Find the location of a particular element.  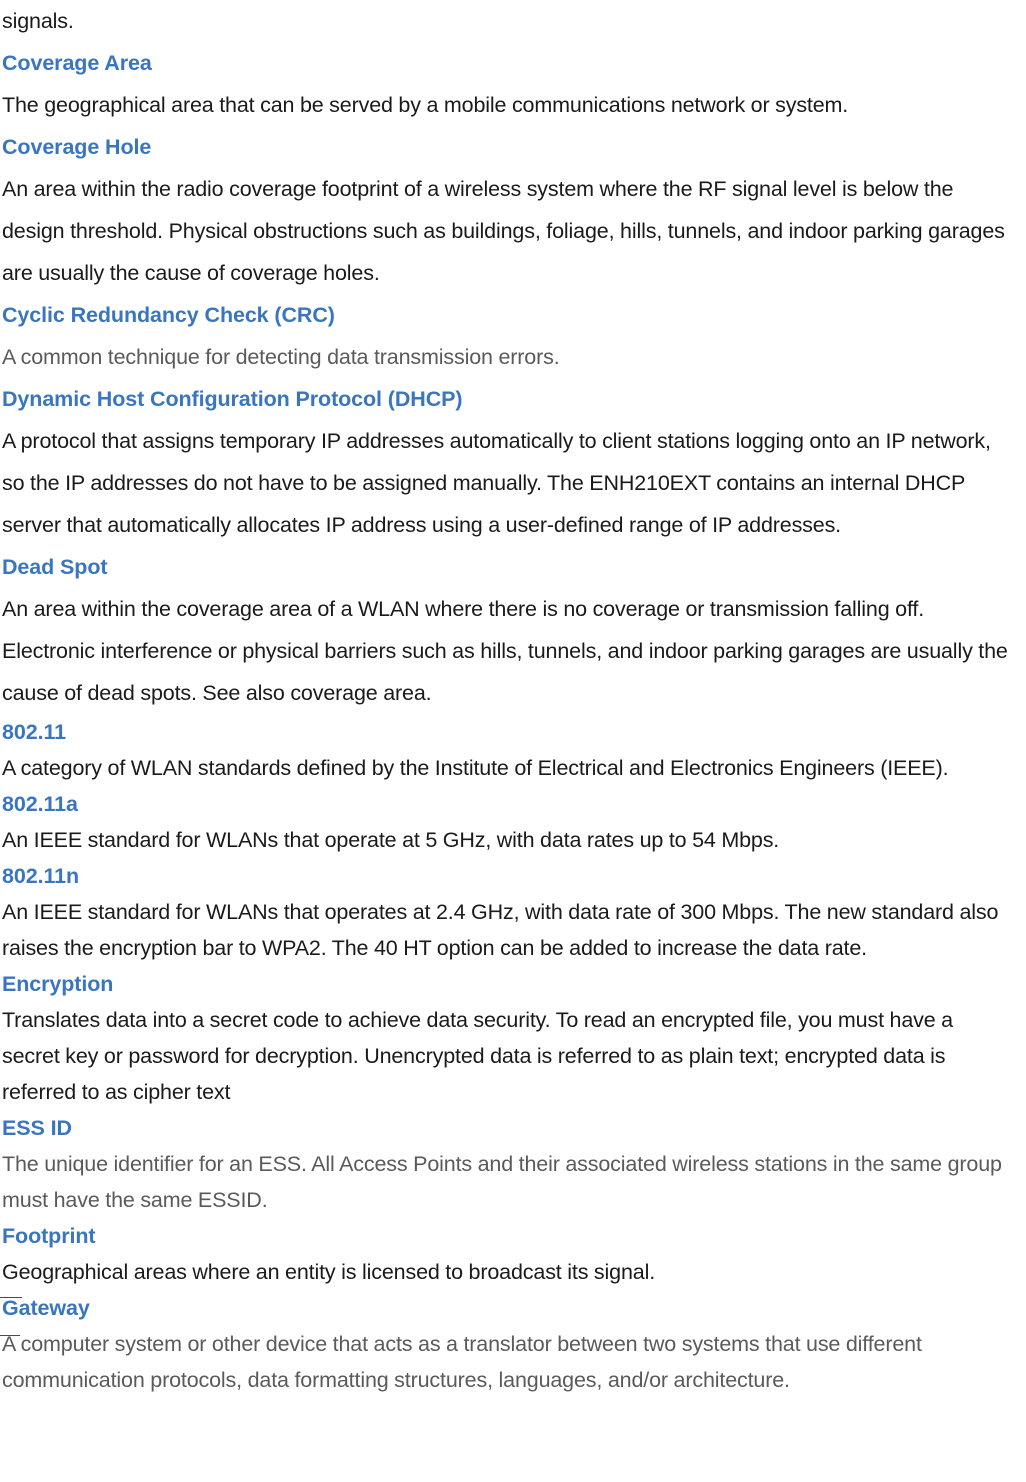

glossary-term-crc: Cyclic Redundancy Check (CRC) is located at coordinates (168, 315).